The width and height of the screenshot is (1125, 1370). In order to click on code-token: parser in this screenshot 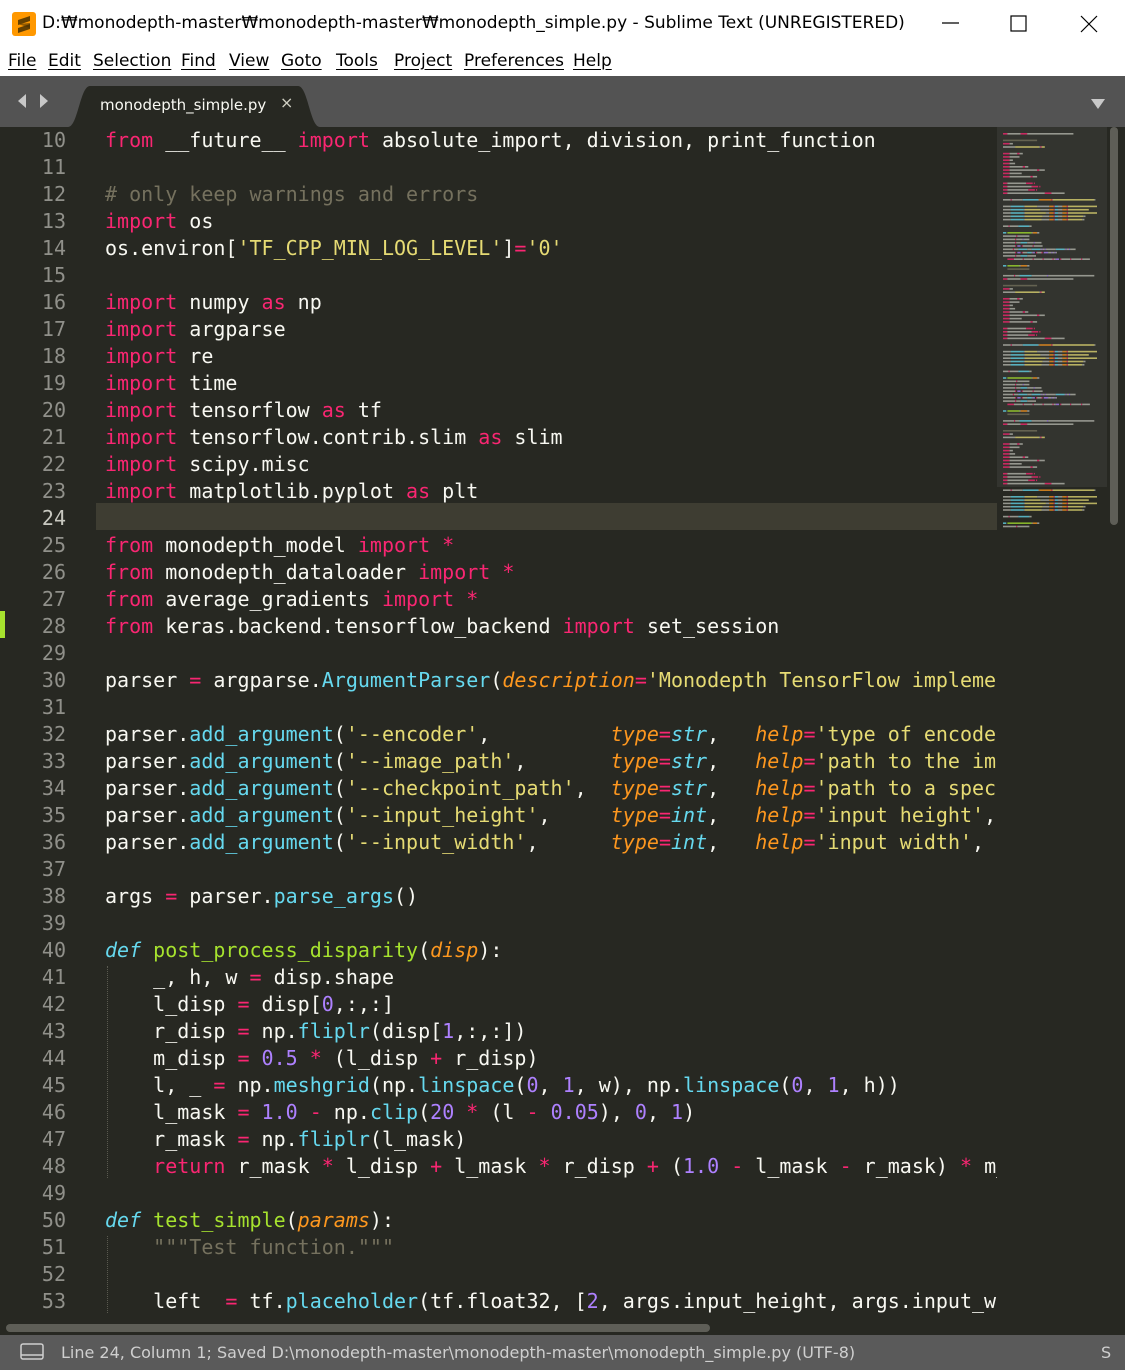, I will do `click(147, 680)`.